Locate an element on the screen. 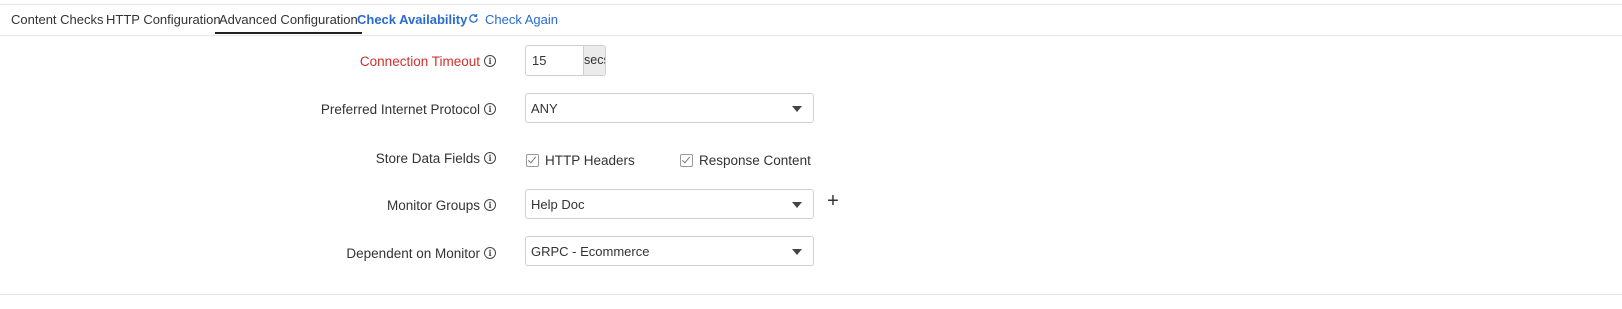  check-again-label: Check Again is located at coordinates (521, 19).